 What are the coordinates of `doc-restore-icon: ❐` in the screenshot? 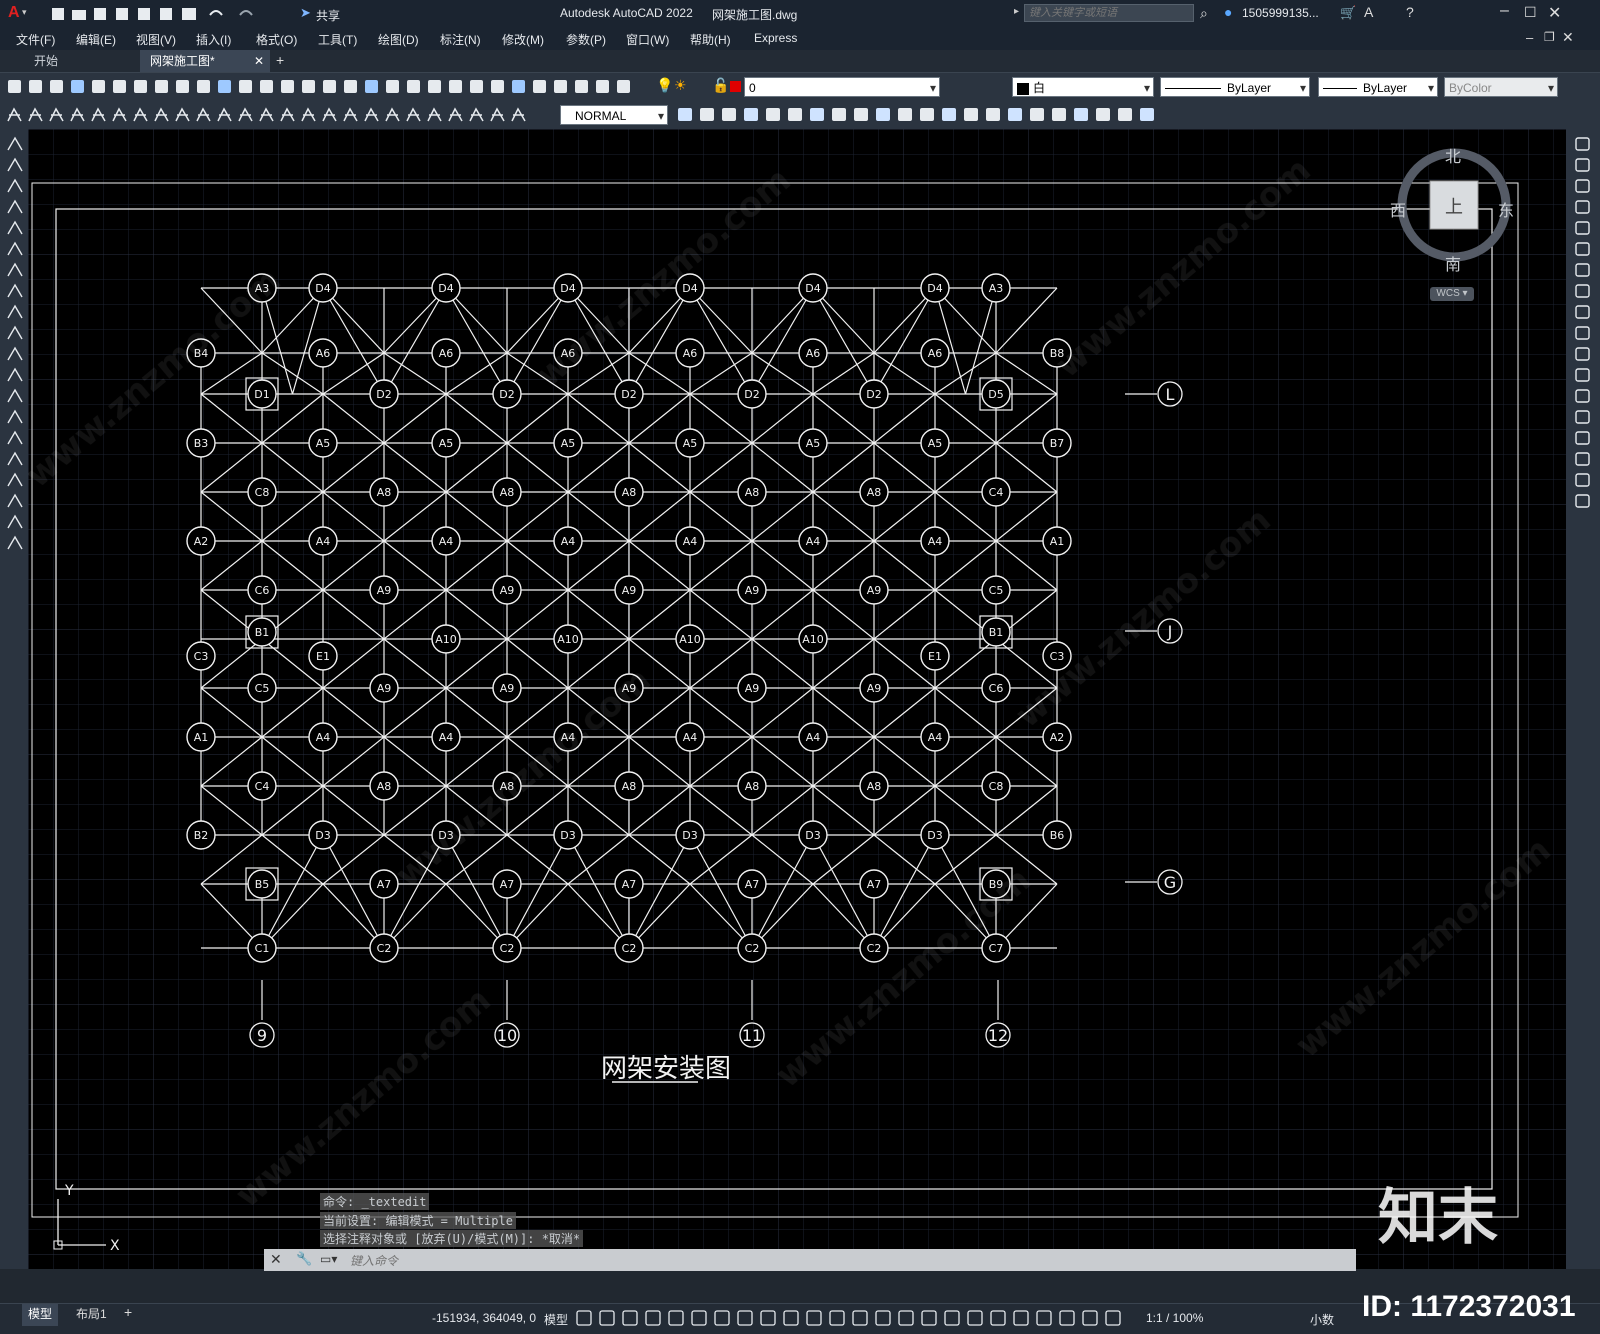 It's located at (1549, 37).